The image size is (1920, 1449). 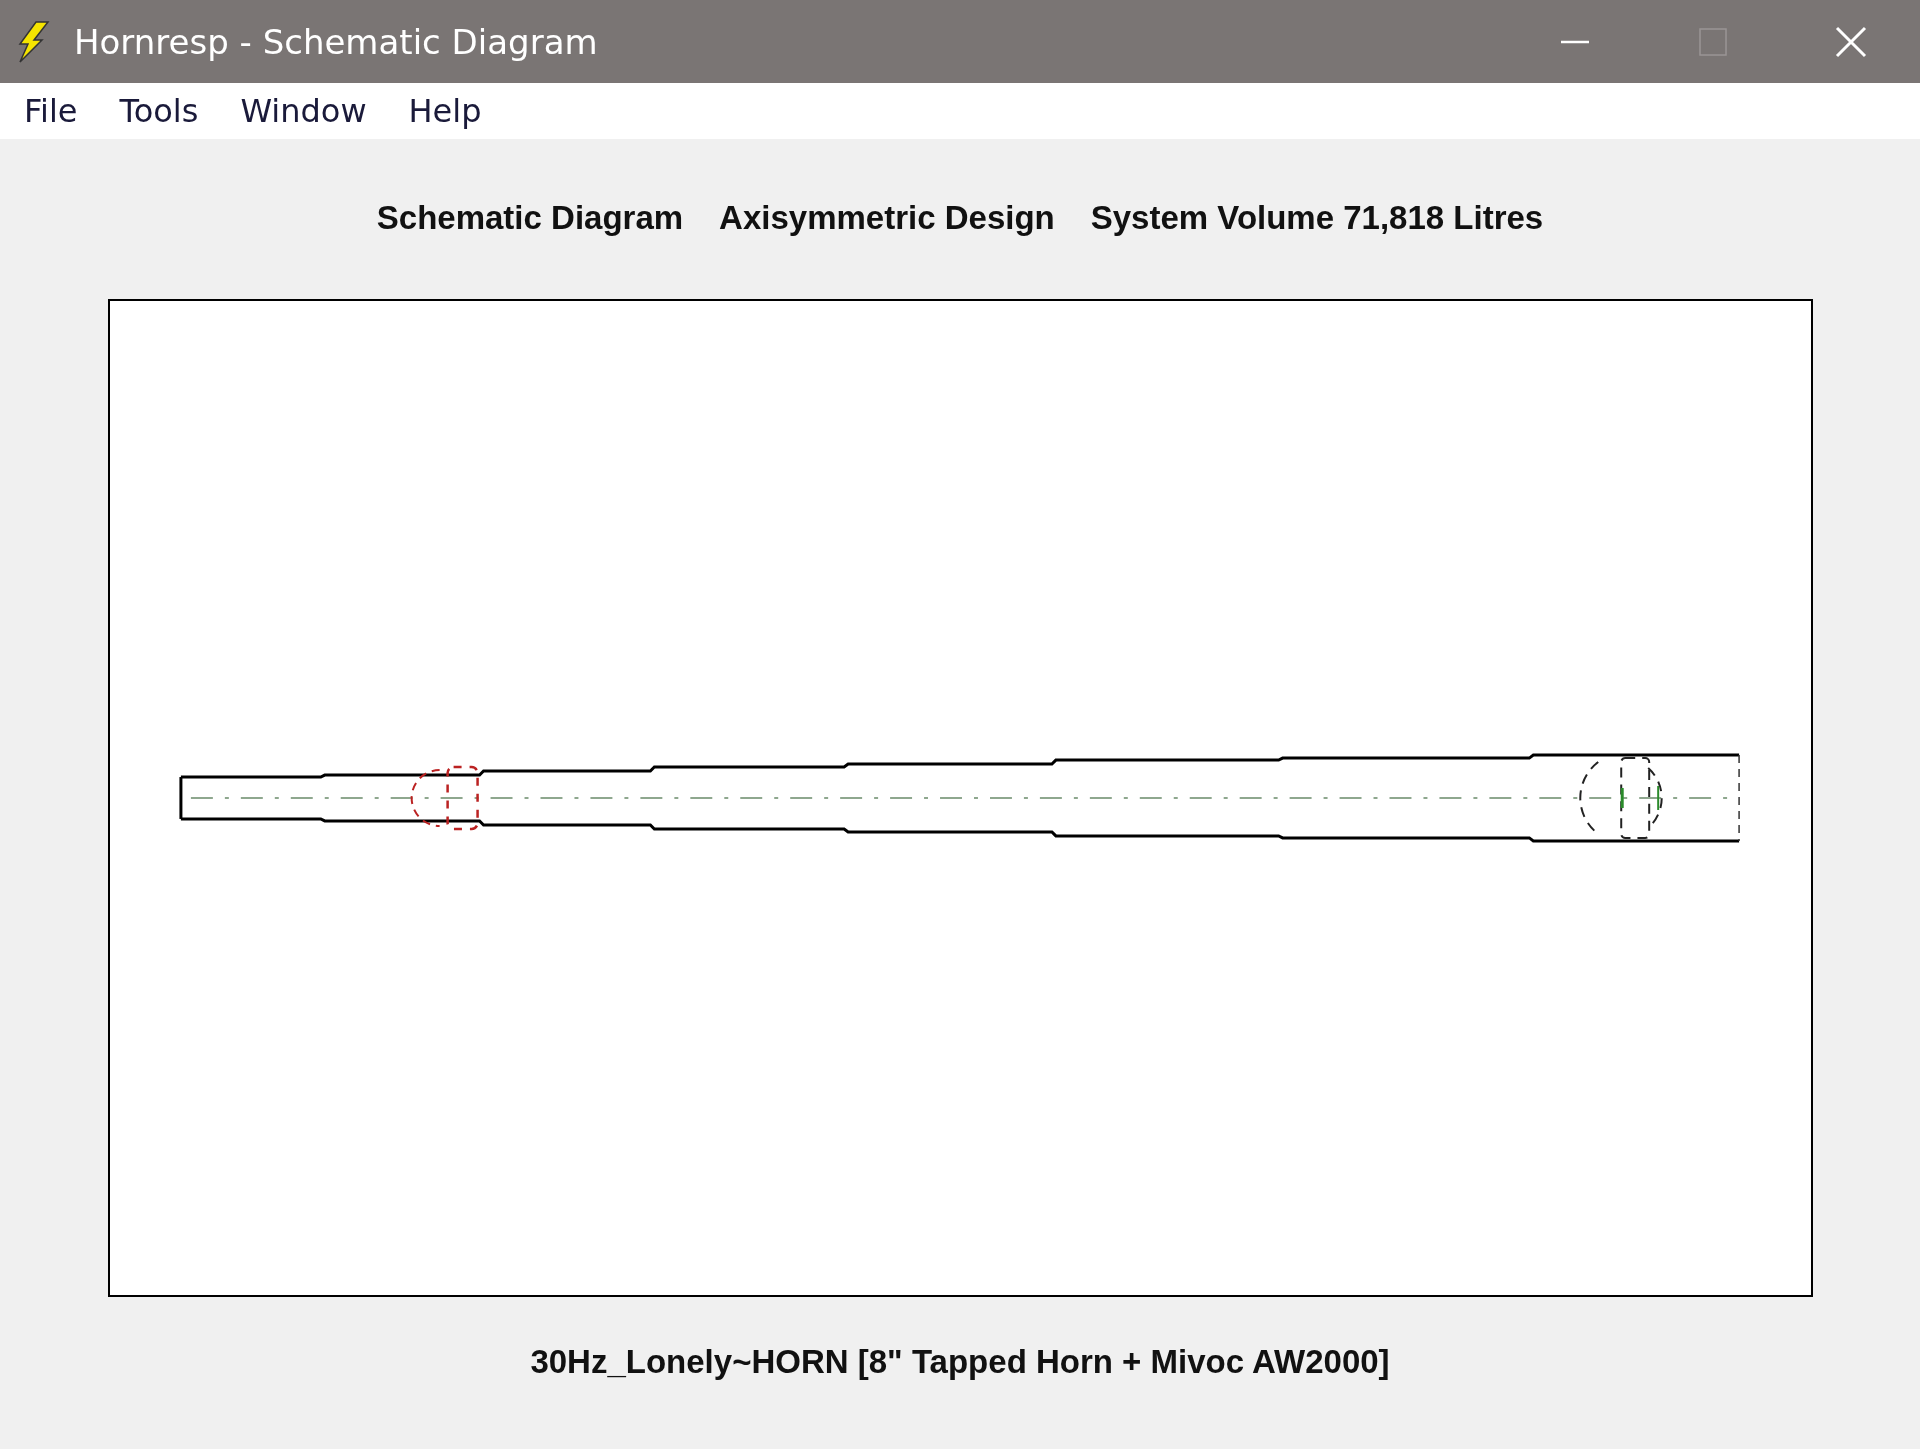 I want to click on lightning-bolt-icon, so click(x=33, y=41).